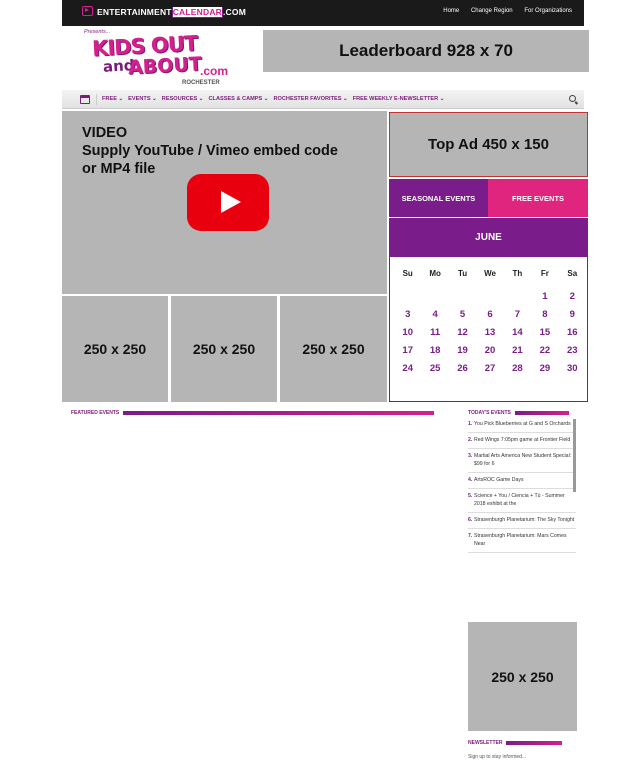 The width and height of the screenshot is (642, 762). I want to click on calendar-day-name: We, so click(490, 273).